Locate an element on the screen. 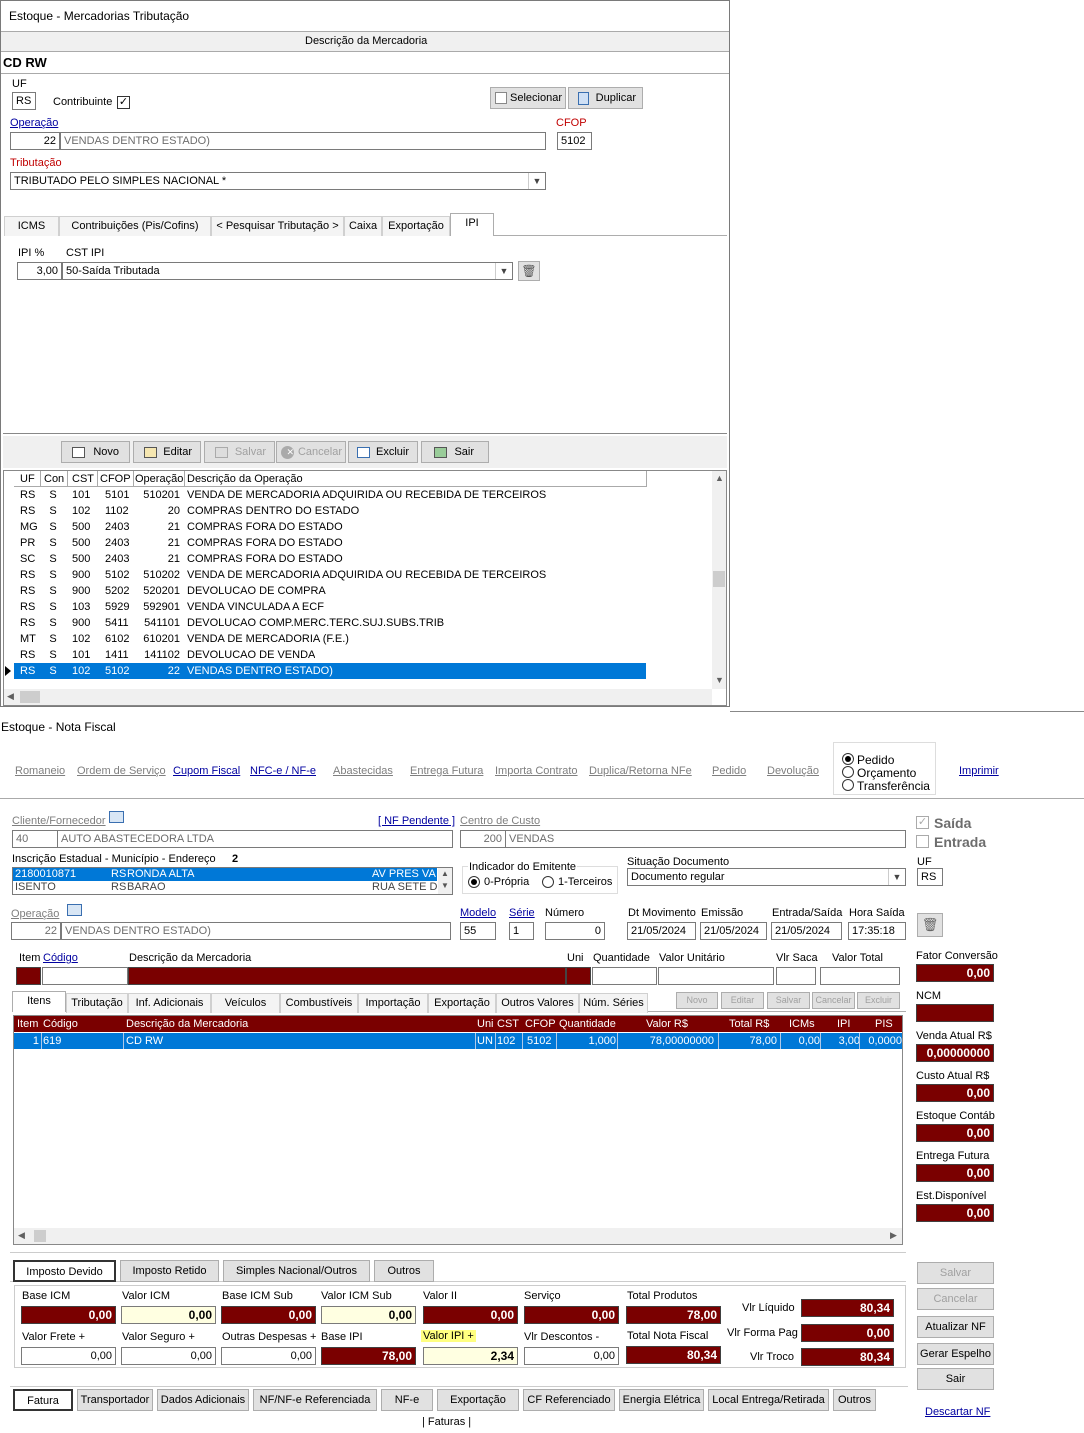 This screenshot has width=1084, height=1433. tab-cf-referenciado: CF Referenciado is located at coordinates (569, 1400).